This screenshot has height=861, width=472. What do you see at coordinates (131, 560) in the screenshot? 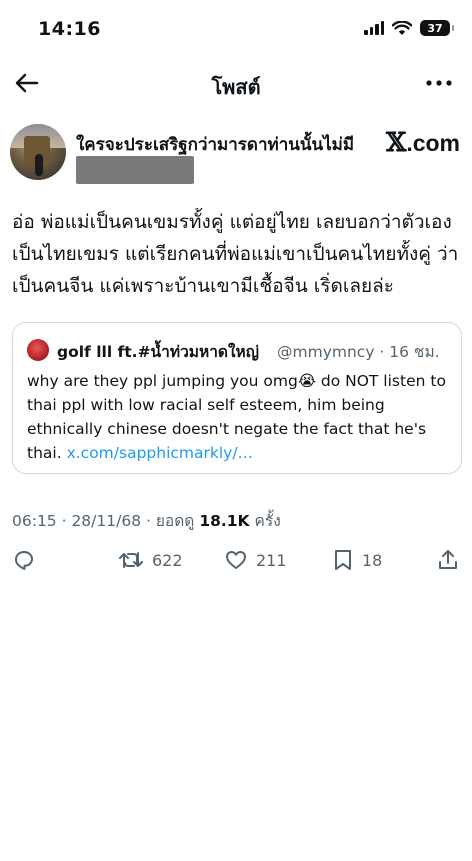
I see `repost-icon` at bounding box center [131, 560].